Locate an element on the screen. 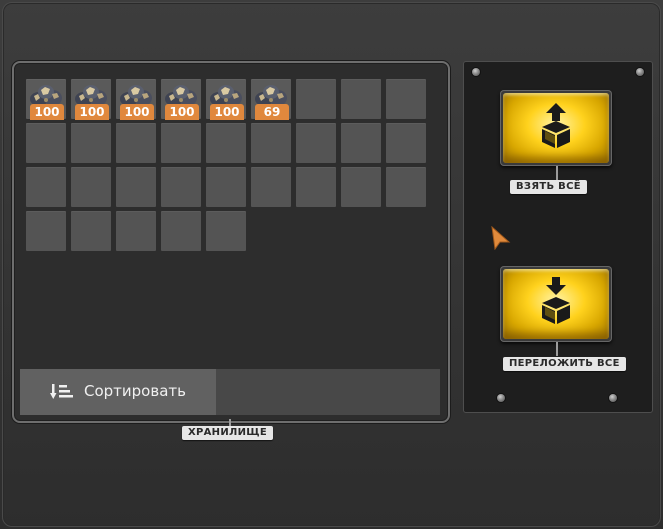 Image resolution: width=663 pixels, height=529 pixels. sort-button-label: Сортировать is located at coordinates (135, 391).